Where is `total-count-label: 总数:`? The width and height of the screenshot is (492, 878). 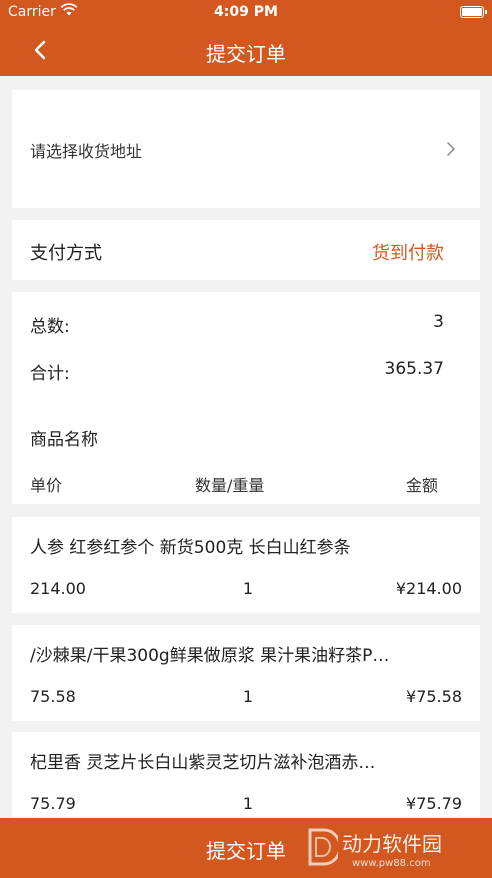 total-count-label: 总数: is located at coordinates (50, 327).